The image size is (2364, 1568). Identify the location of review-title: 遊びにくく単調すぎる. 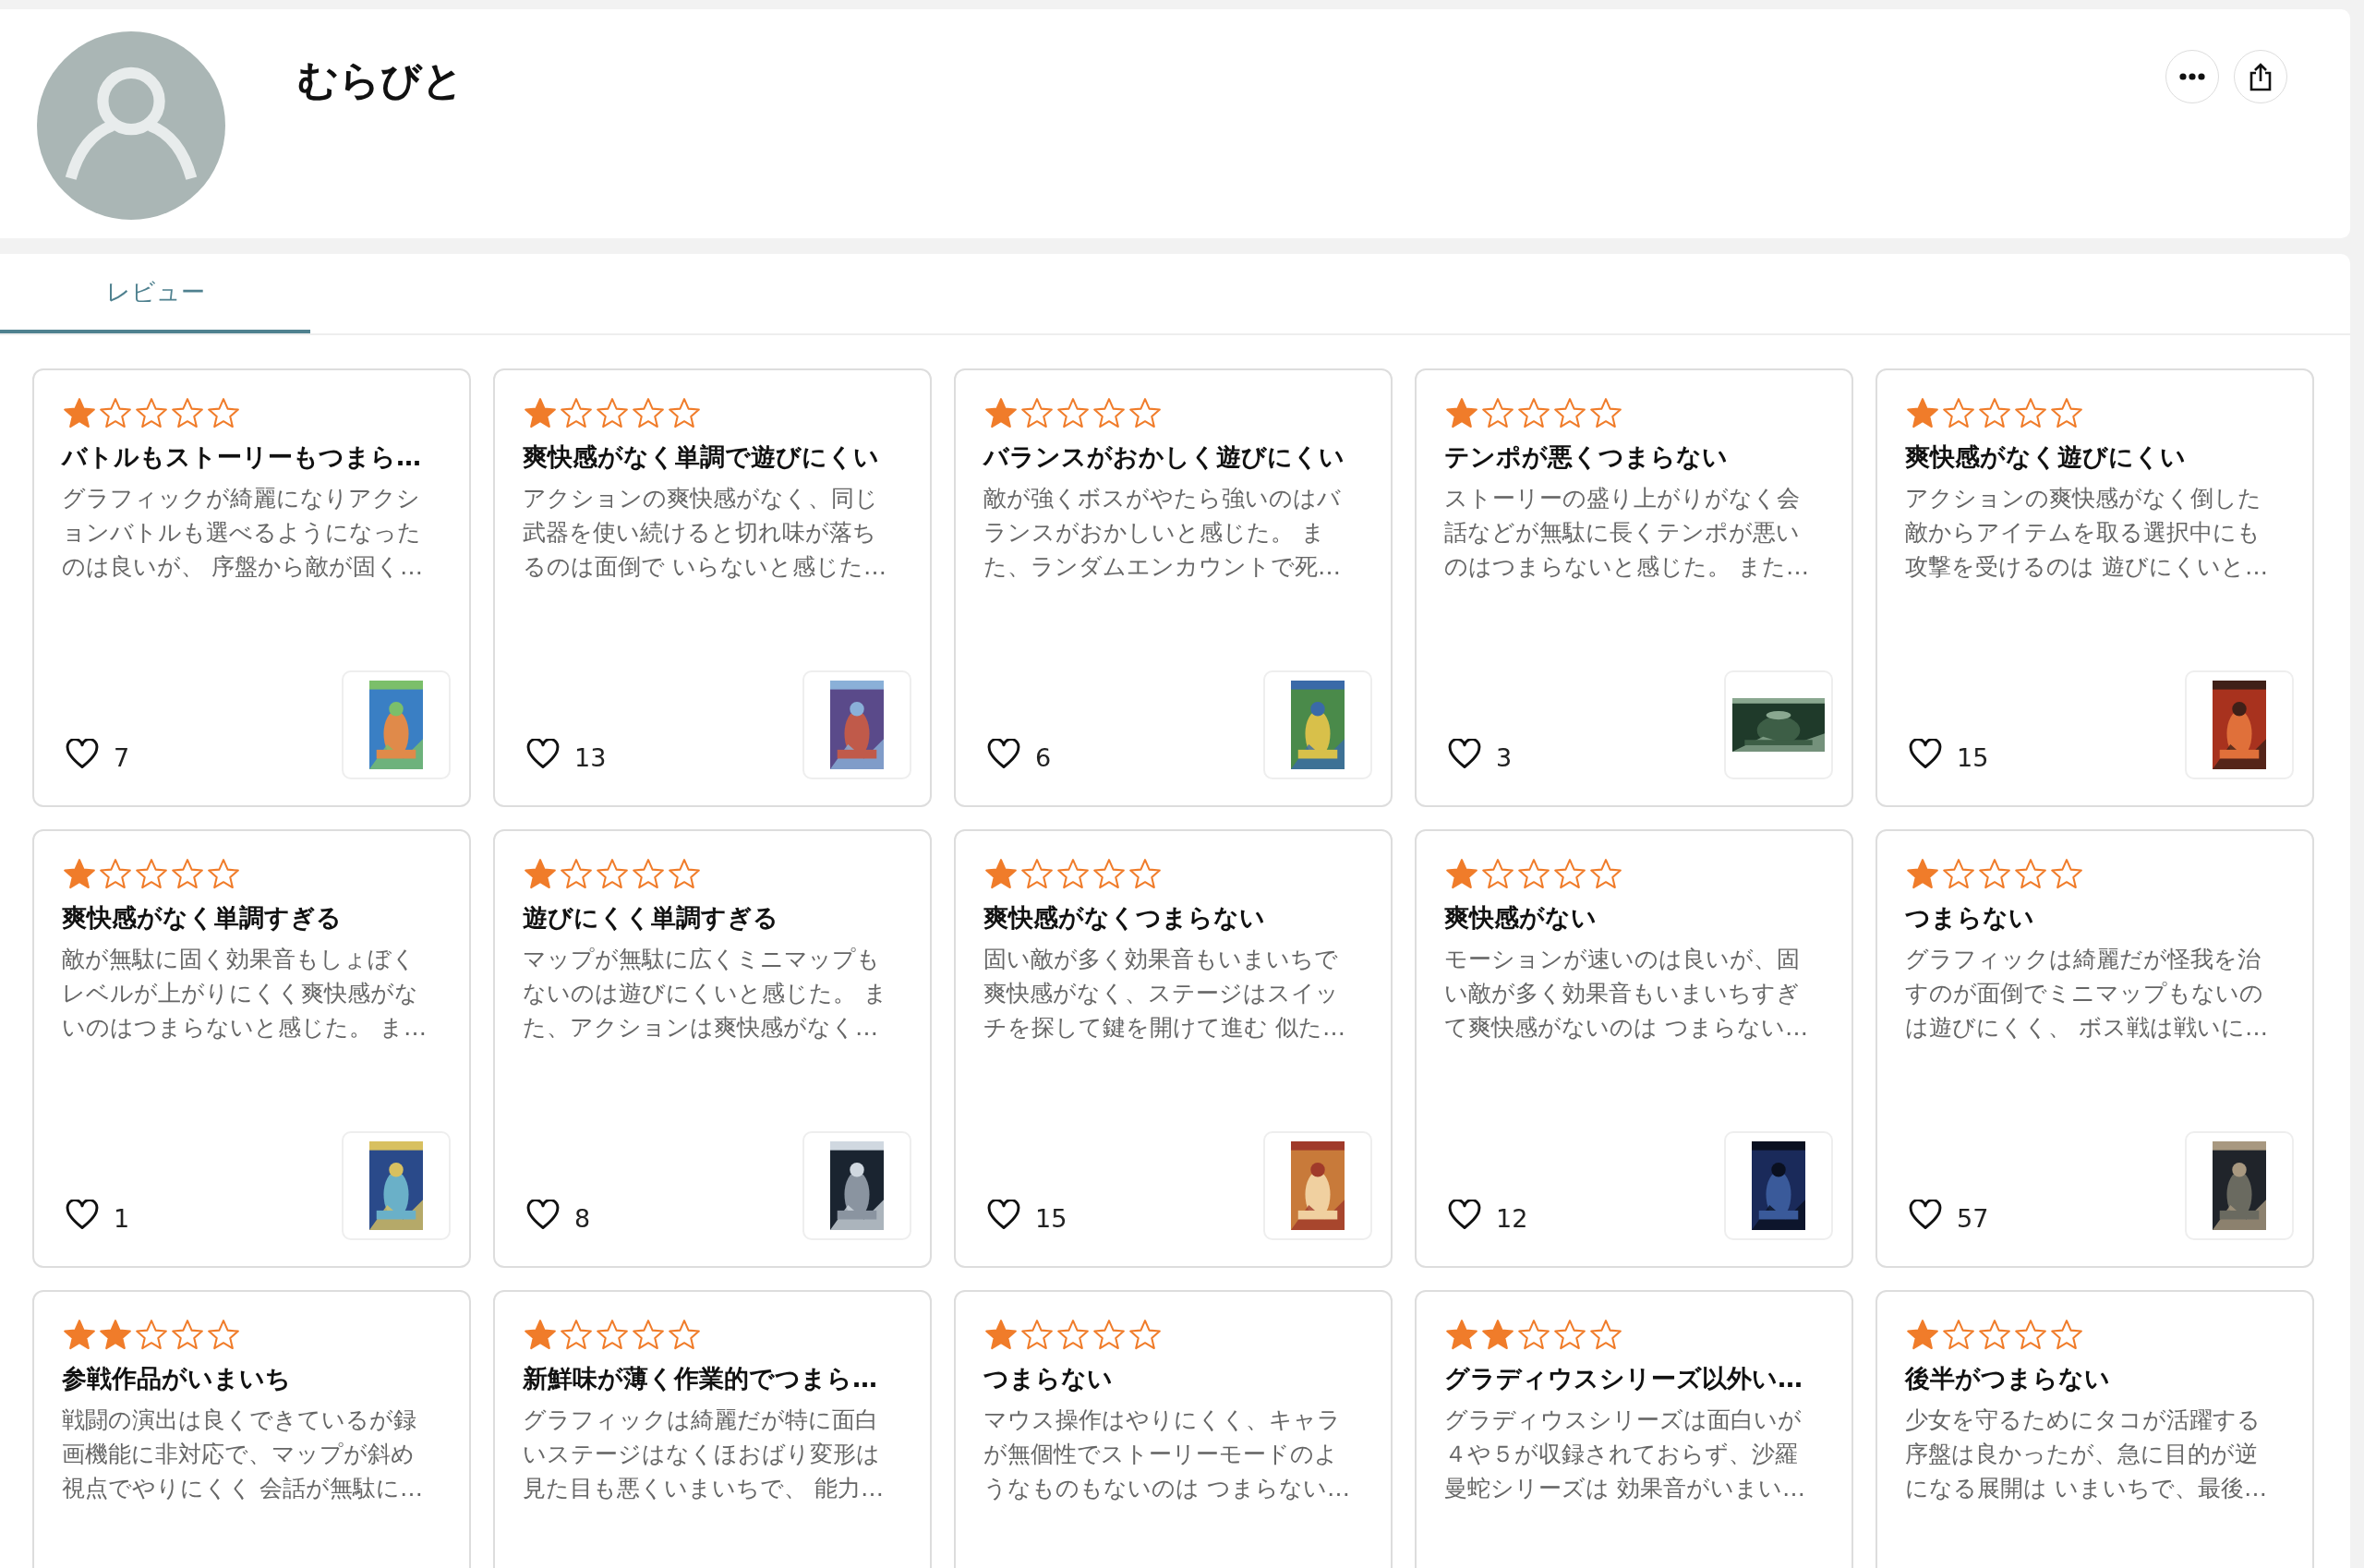
(651, 918).